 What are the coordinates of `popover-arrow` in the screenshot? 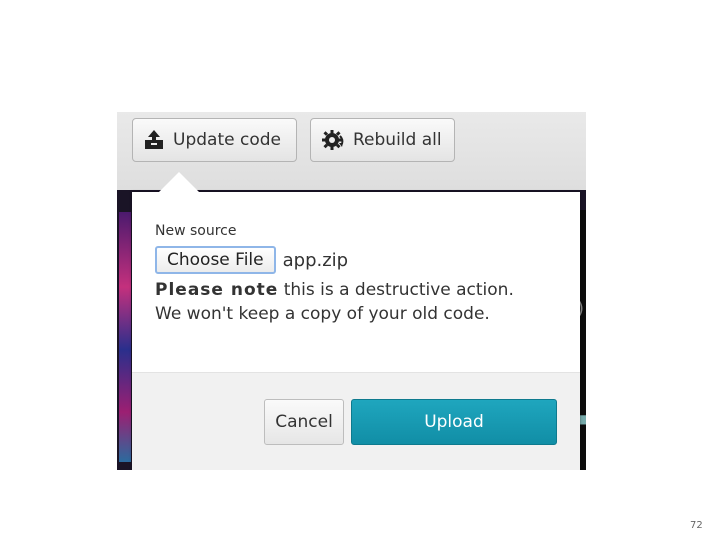 It's located at (179, 182).